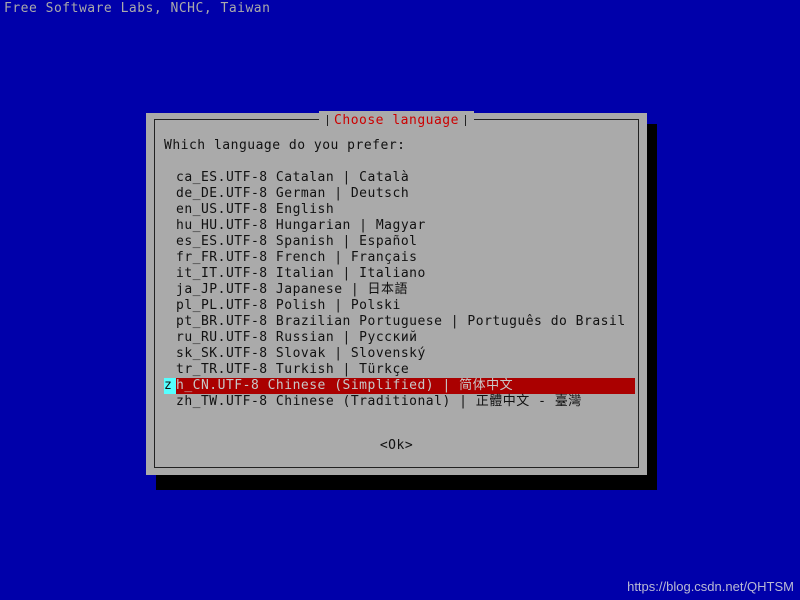 The width and height of the screenshot is (800, 600). I want to click on prompt-text: Which language do you prefer:, so click(285, 145).